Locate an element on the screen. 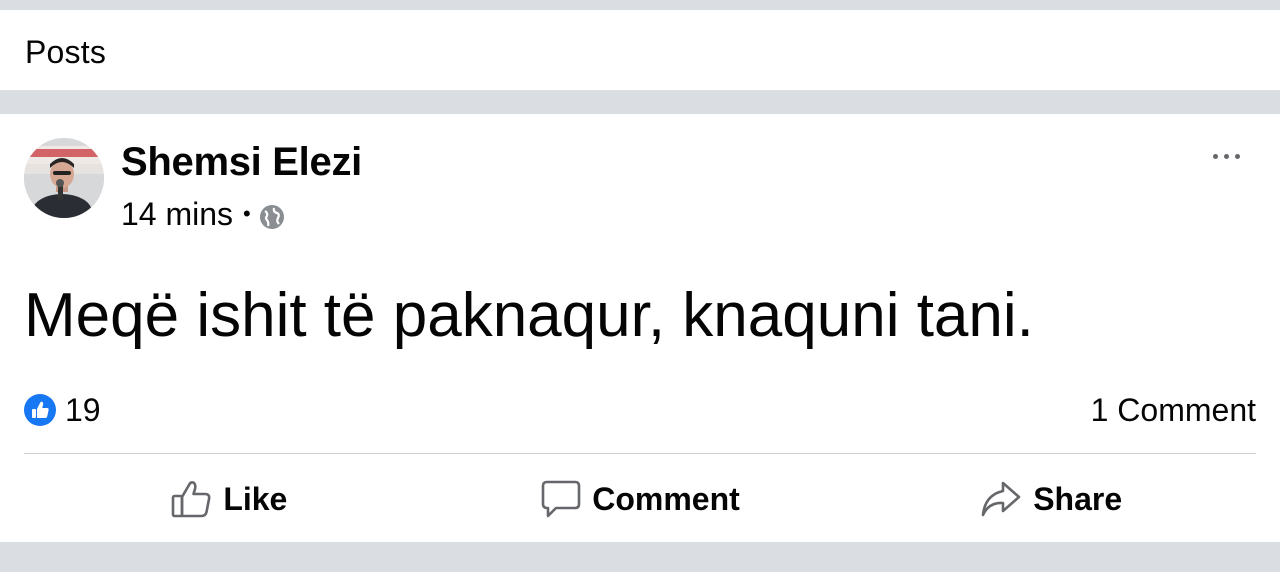 This screenshot has height=572, width=1280. post-actions: Like Comment Share is located at coordinates (640, 499).